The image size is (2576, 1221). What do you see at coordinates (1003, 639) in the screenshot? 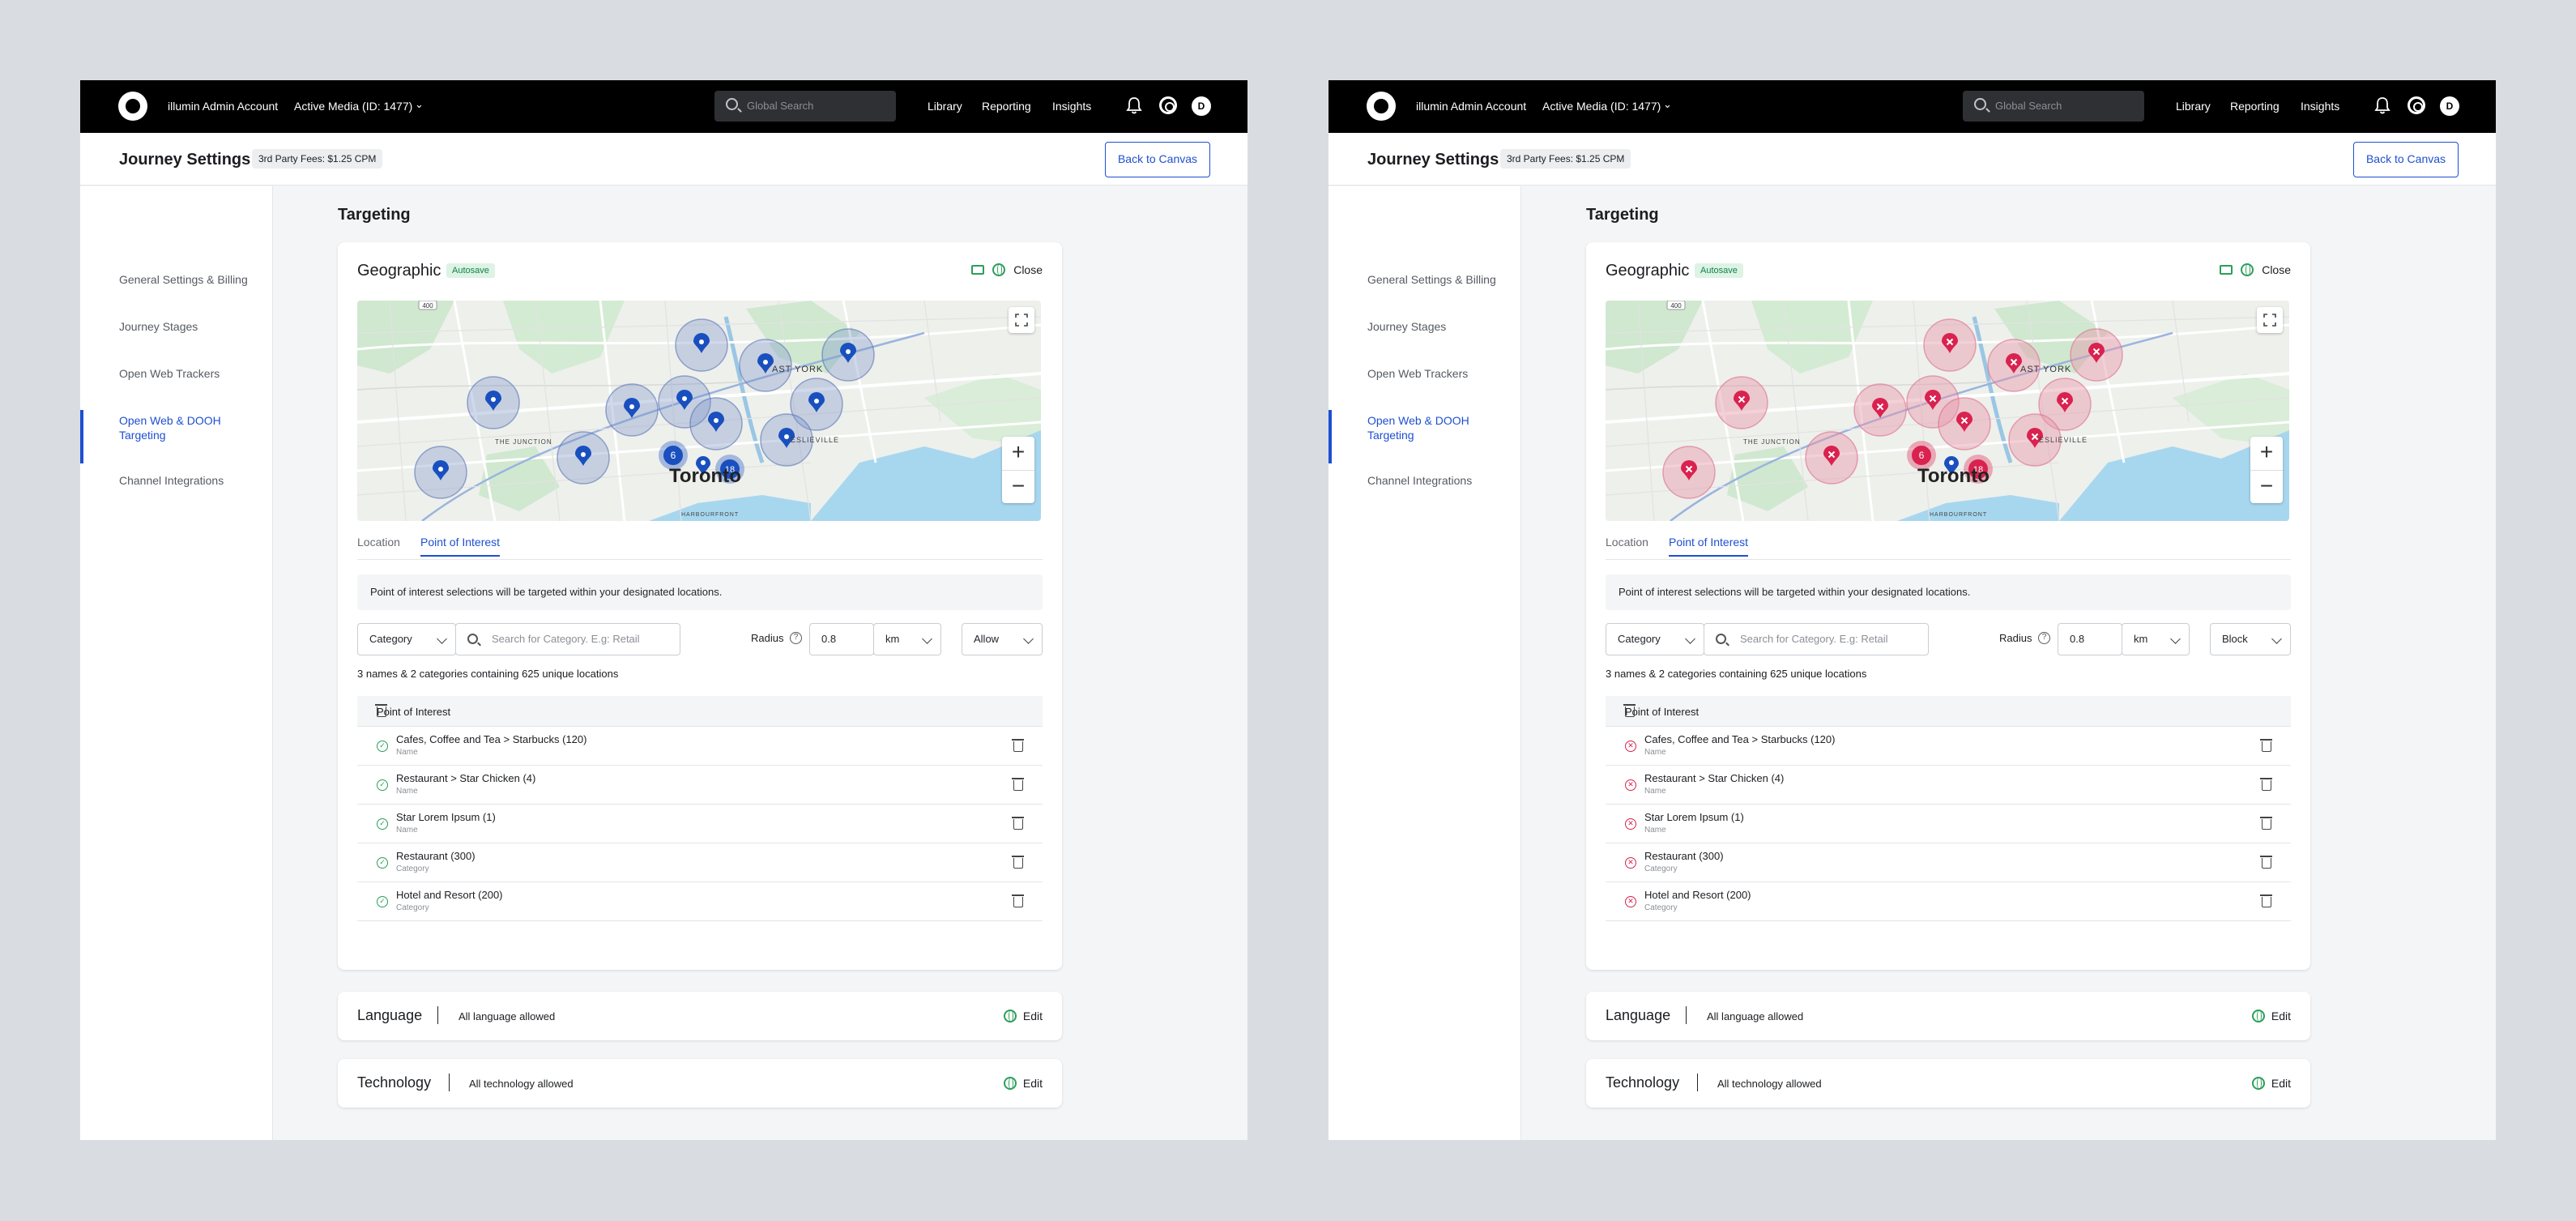
I see `allow-block-select: Allow` at bounding box center [1003, 639].